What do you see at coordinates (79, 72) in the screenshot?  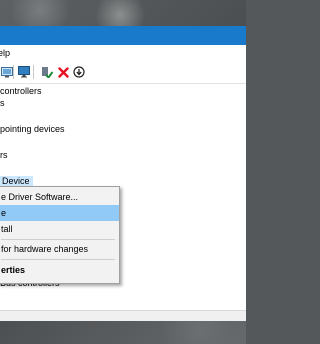 I see `update-driver-icon` at bounding box center [79, 72].